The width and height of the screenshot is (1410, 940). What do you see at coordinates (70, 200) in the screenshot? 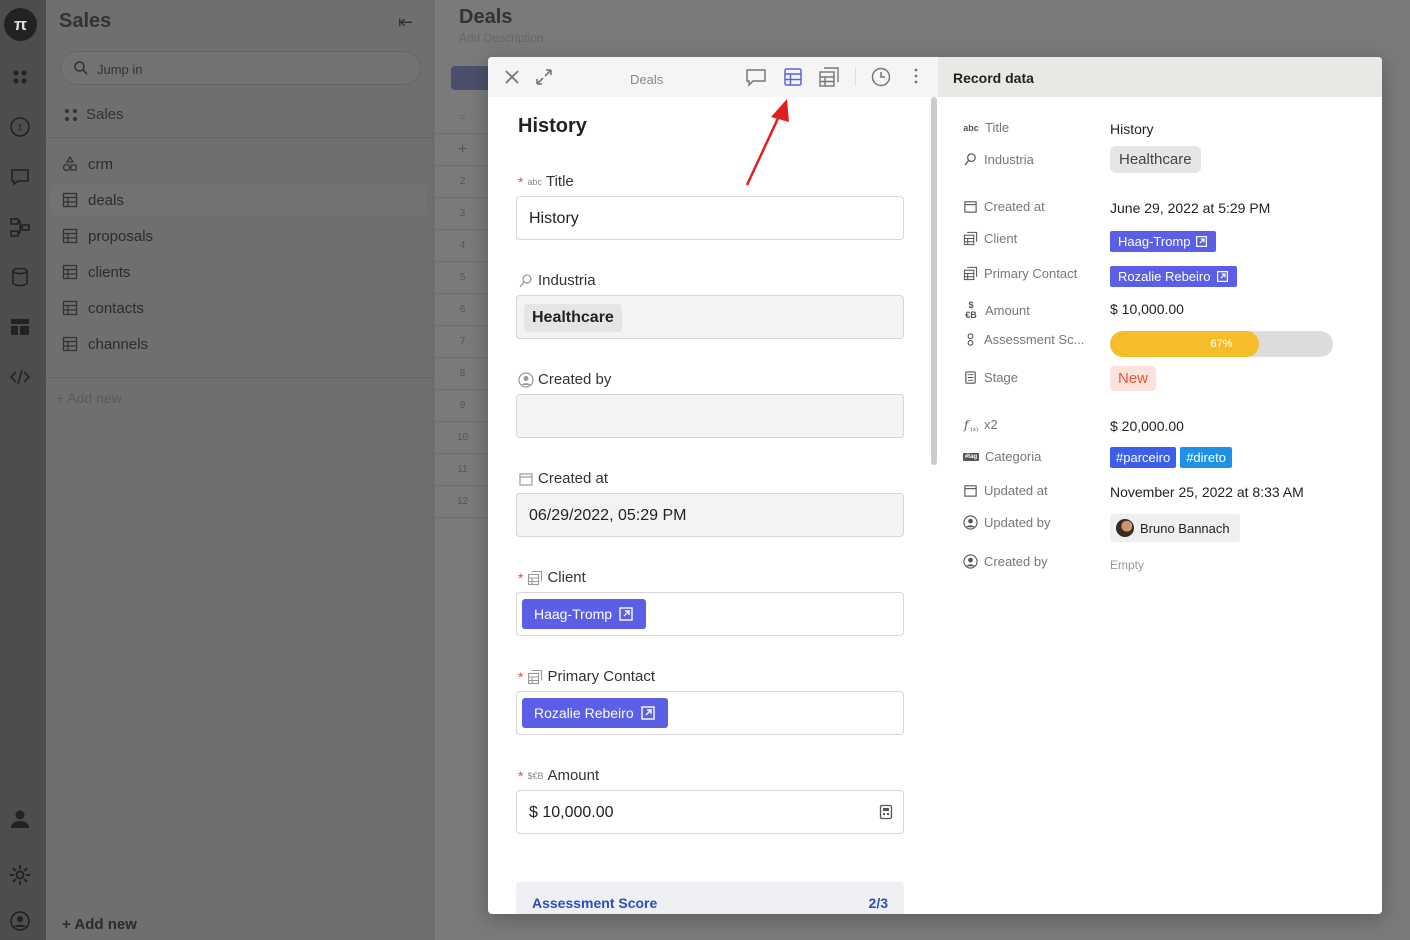
I see `table-icon` at bounding box center [70, 200].